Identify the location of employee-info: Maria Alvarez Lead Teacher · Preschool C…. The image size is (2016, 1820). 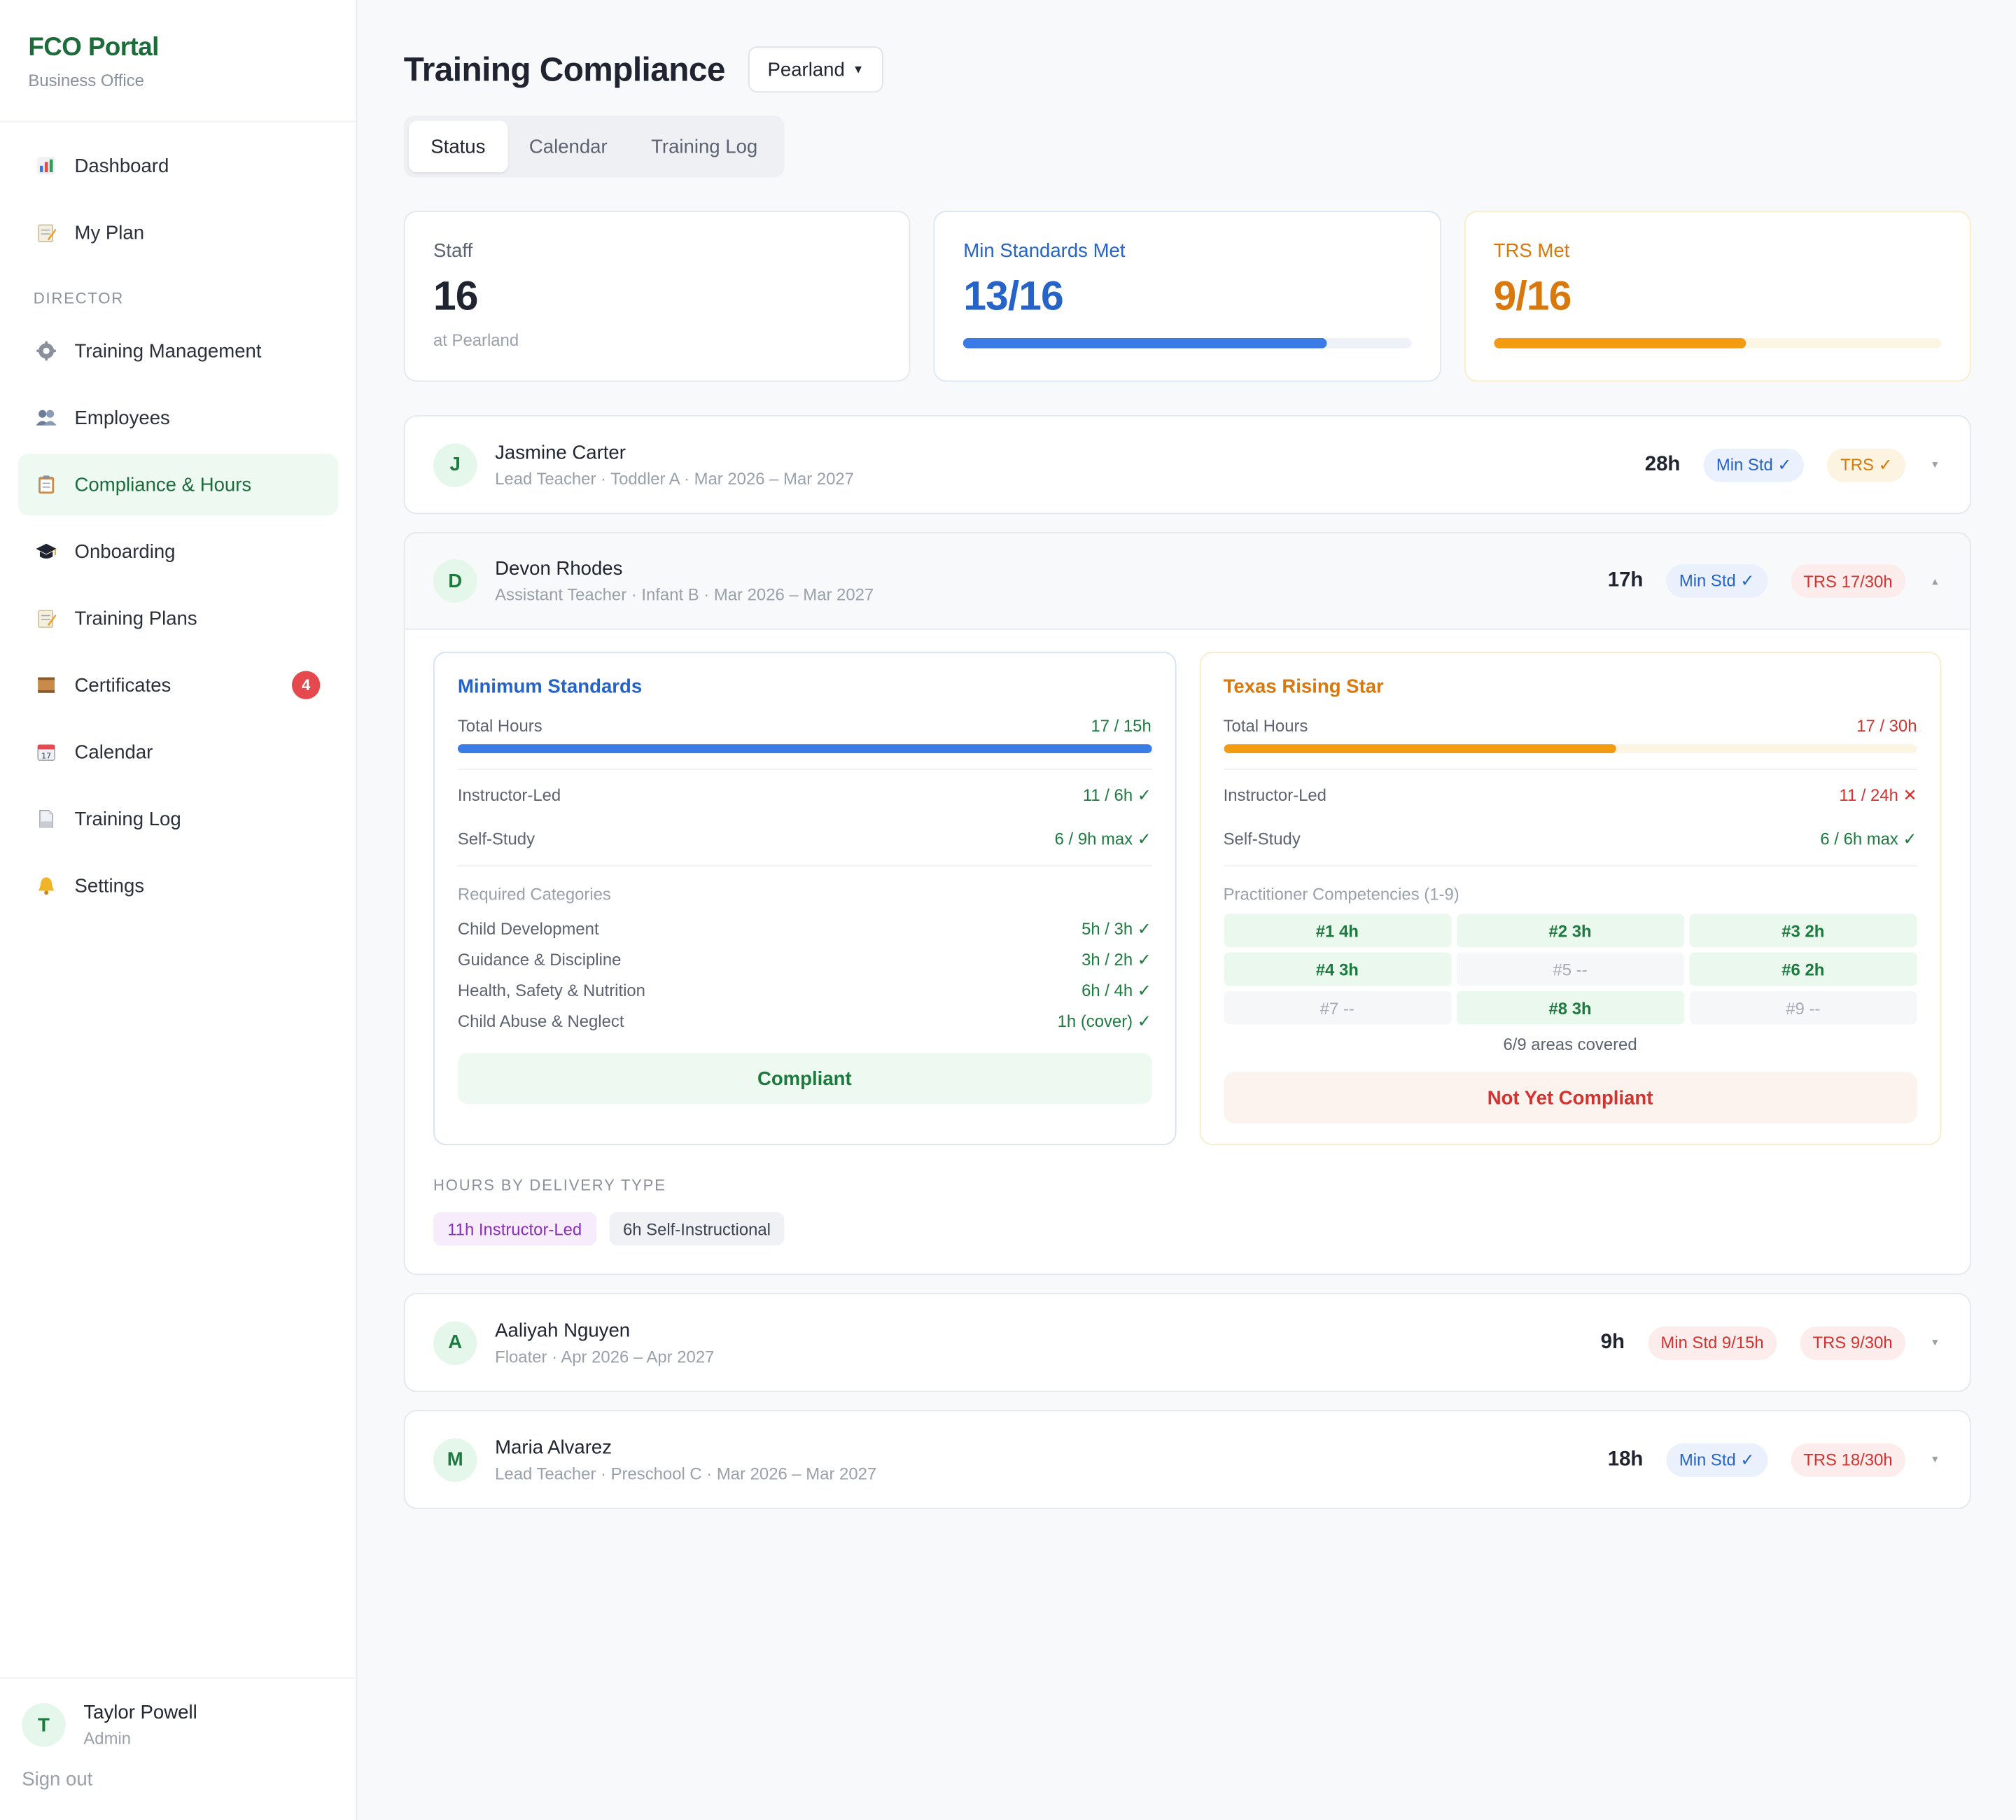
(1051, 1459).